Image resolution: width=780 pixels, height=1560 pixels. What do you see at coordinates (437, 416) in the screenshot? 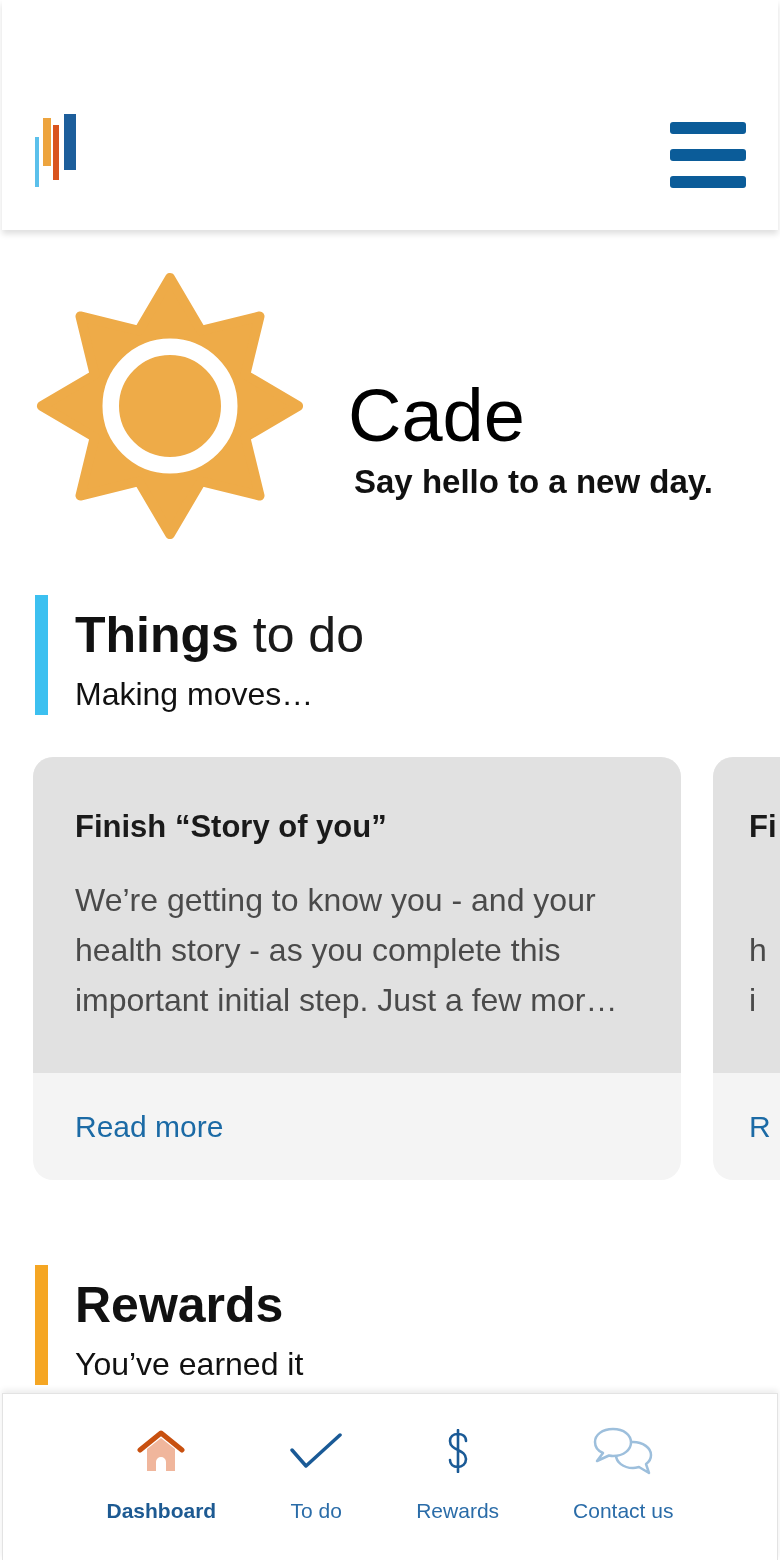
I see `user-name: Cade` at bounding box center [437, 416].